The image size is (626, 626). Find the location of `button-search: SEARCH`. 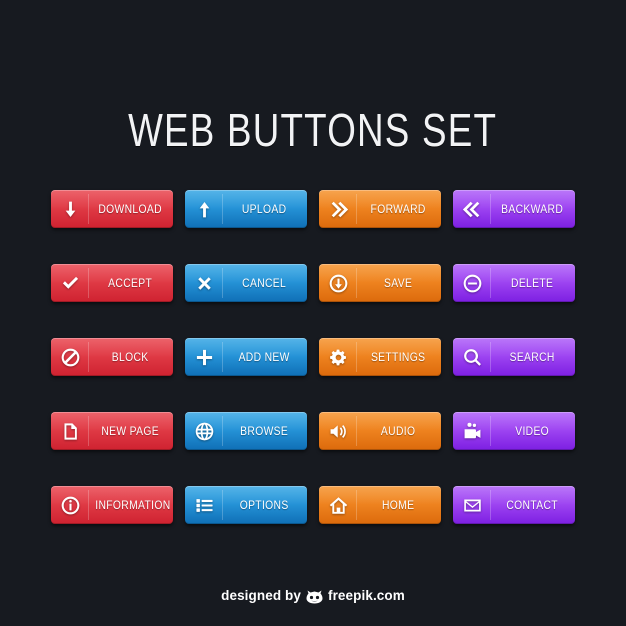

button-search: SEARCH is located at coordinates (514, 357).